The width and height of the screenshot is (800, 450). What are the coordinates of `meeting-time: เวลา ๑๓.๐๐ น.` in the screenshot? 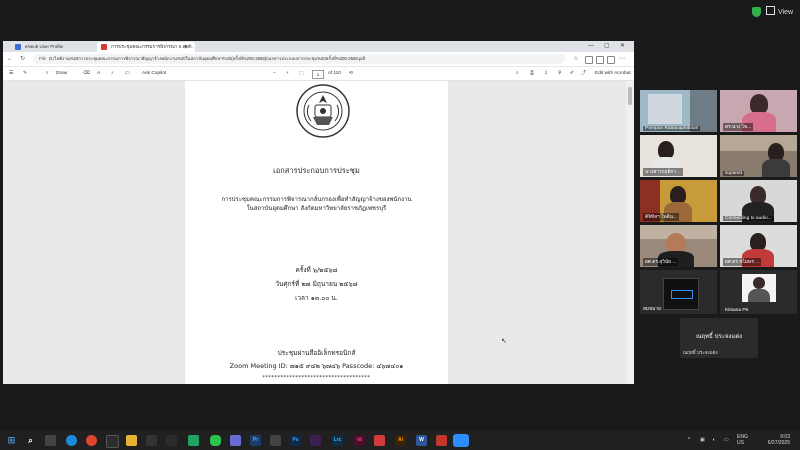 It's located at (316, 298).